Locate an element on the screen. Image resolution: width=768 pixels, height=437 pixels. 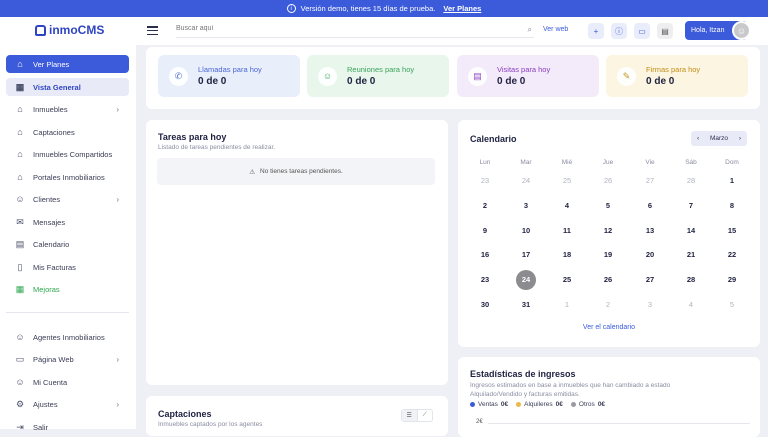
avatar: ☺ is located at coordinates (741, 30).